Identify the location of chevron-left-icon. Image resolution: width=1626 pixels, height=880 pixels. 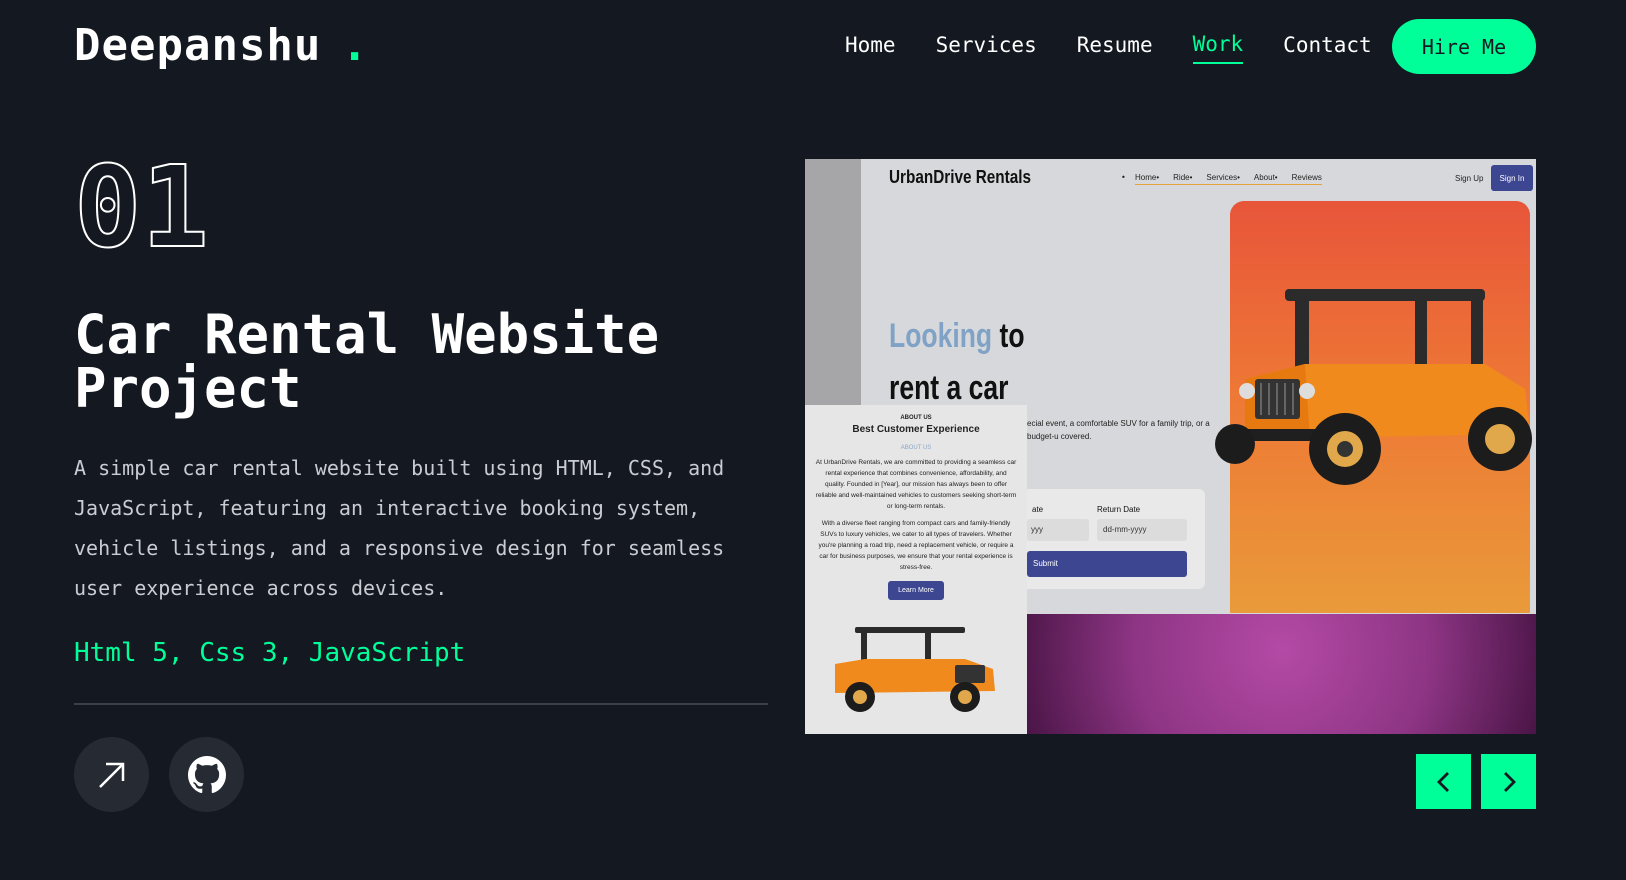
(1442, 781).